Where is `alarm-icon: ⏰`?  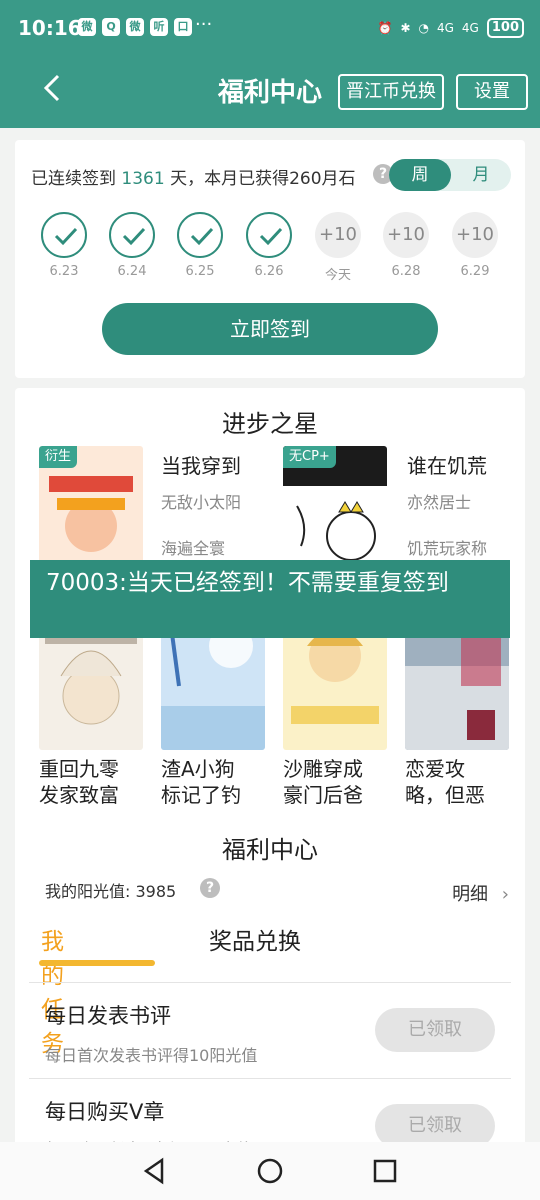 alarm-icon: ⏰ is located at coordinates (385, 28).